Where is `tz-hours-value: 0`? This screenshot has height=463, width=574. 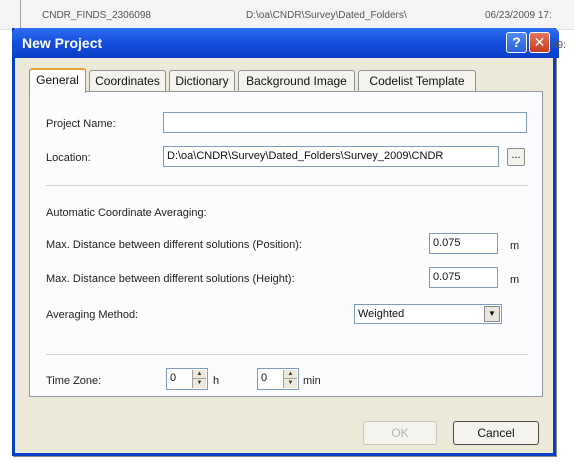
tz-hours-value: 0 is located at coordinates (173, 378).